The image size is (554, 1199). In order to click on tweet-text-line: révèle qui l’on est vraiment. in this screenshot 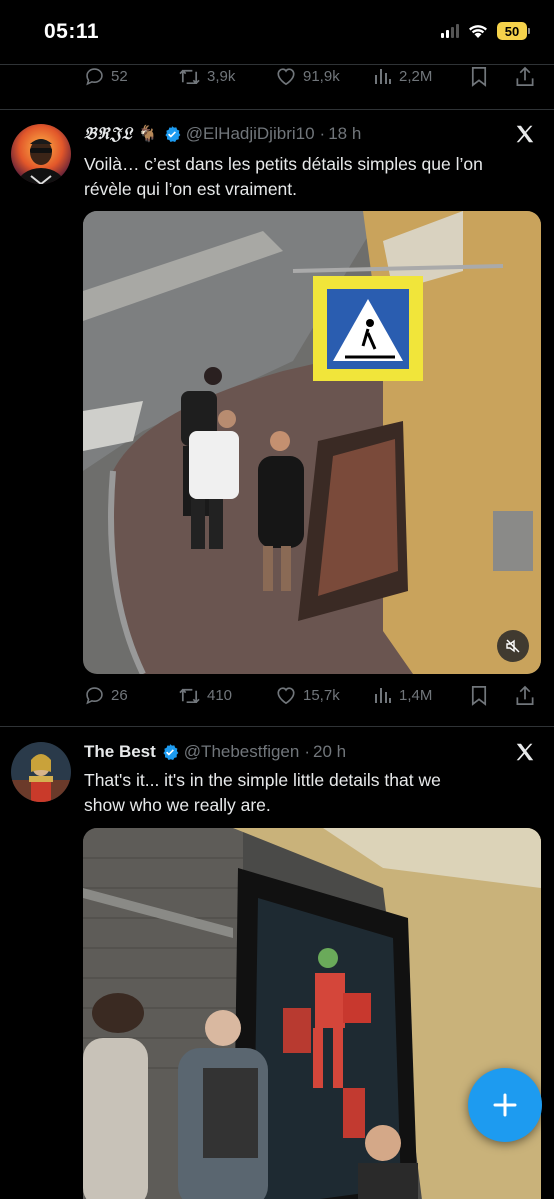, I will do `click(191, 189)`.